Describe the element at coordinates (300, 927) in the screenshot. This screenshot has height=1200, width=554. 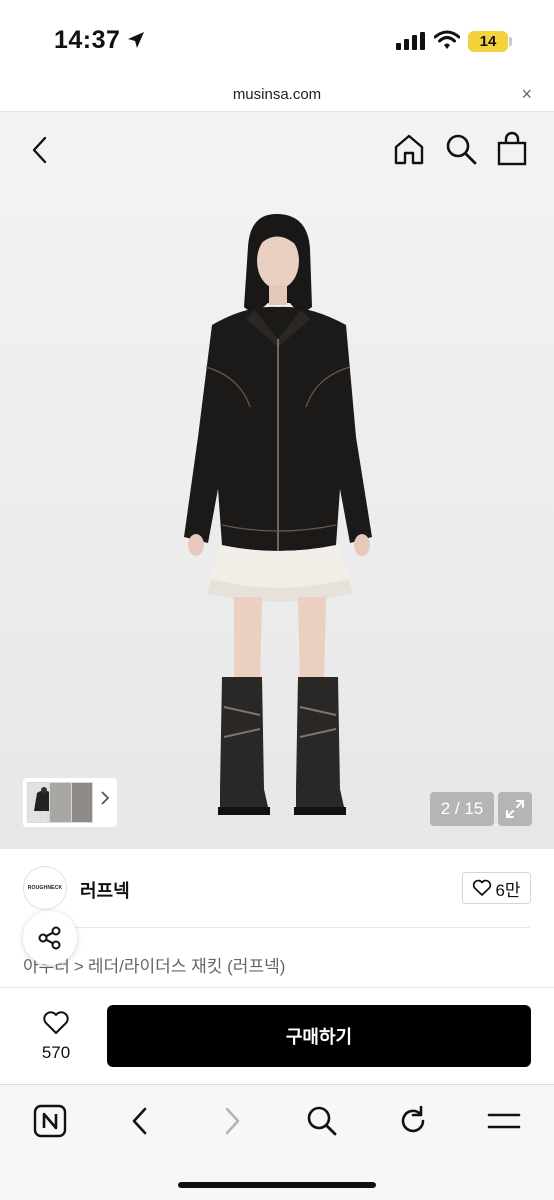
I see `divider` at that location.